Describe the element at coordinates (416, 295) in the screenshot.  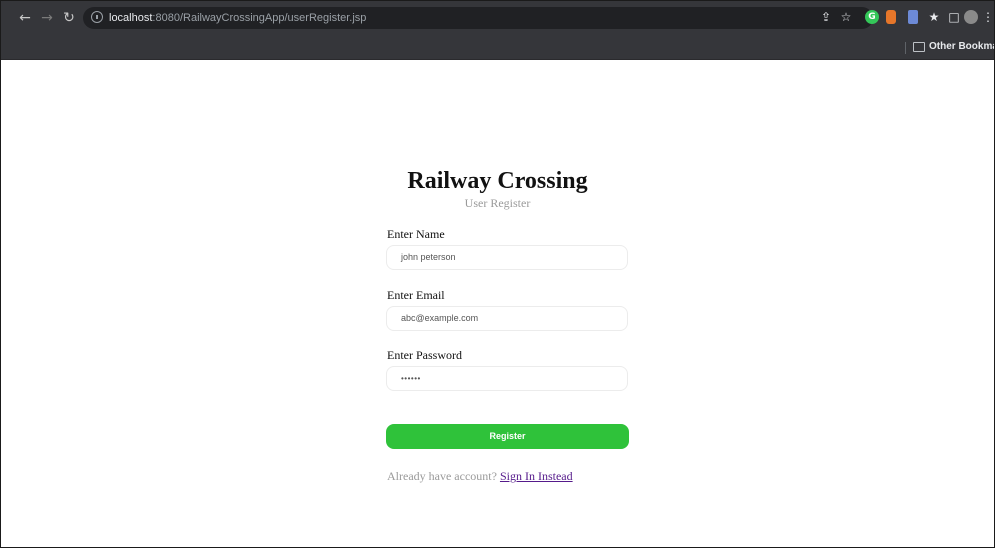
I see `email-label: Enter Email` at that location.